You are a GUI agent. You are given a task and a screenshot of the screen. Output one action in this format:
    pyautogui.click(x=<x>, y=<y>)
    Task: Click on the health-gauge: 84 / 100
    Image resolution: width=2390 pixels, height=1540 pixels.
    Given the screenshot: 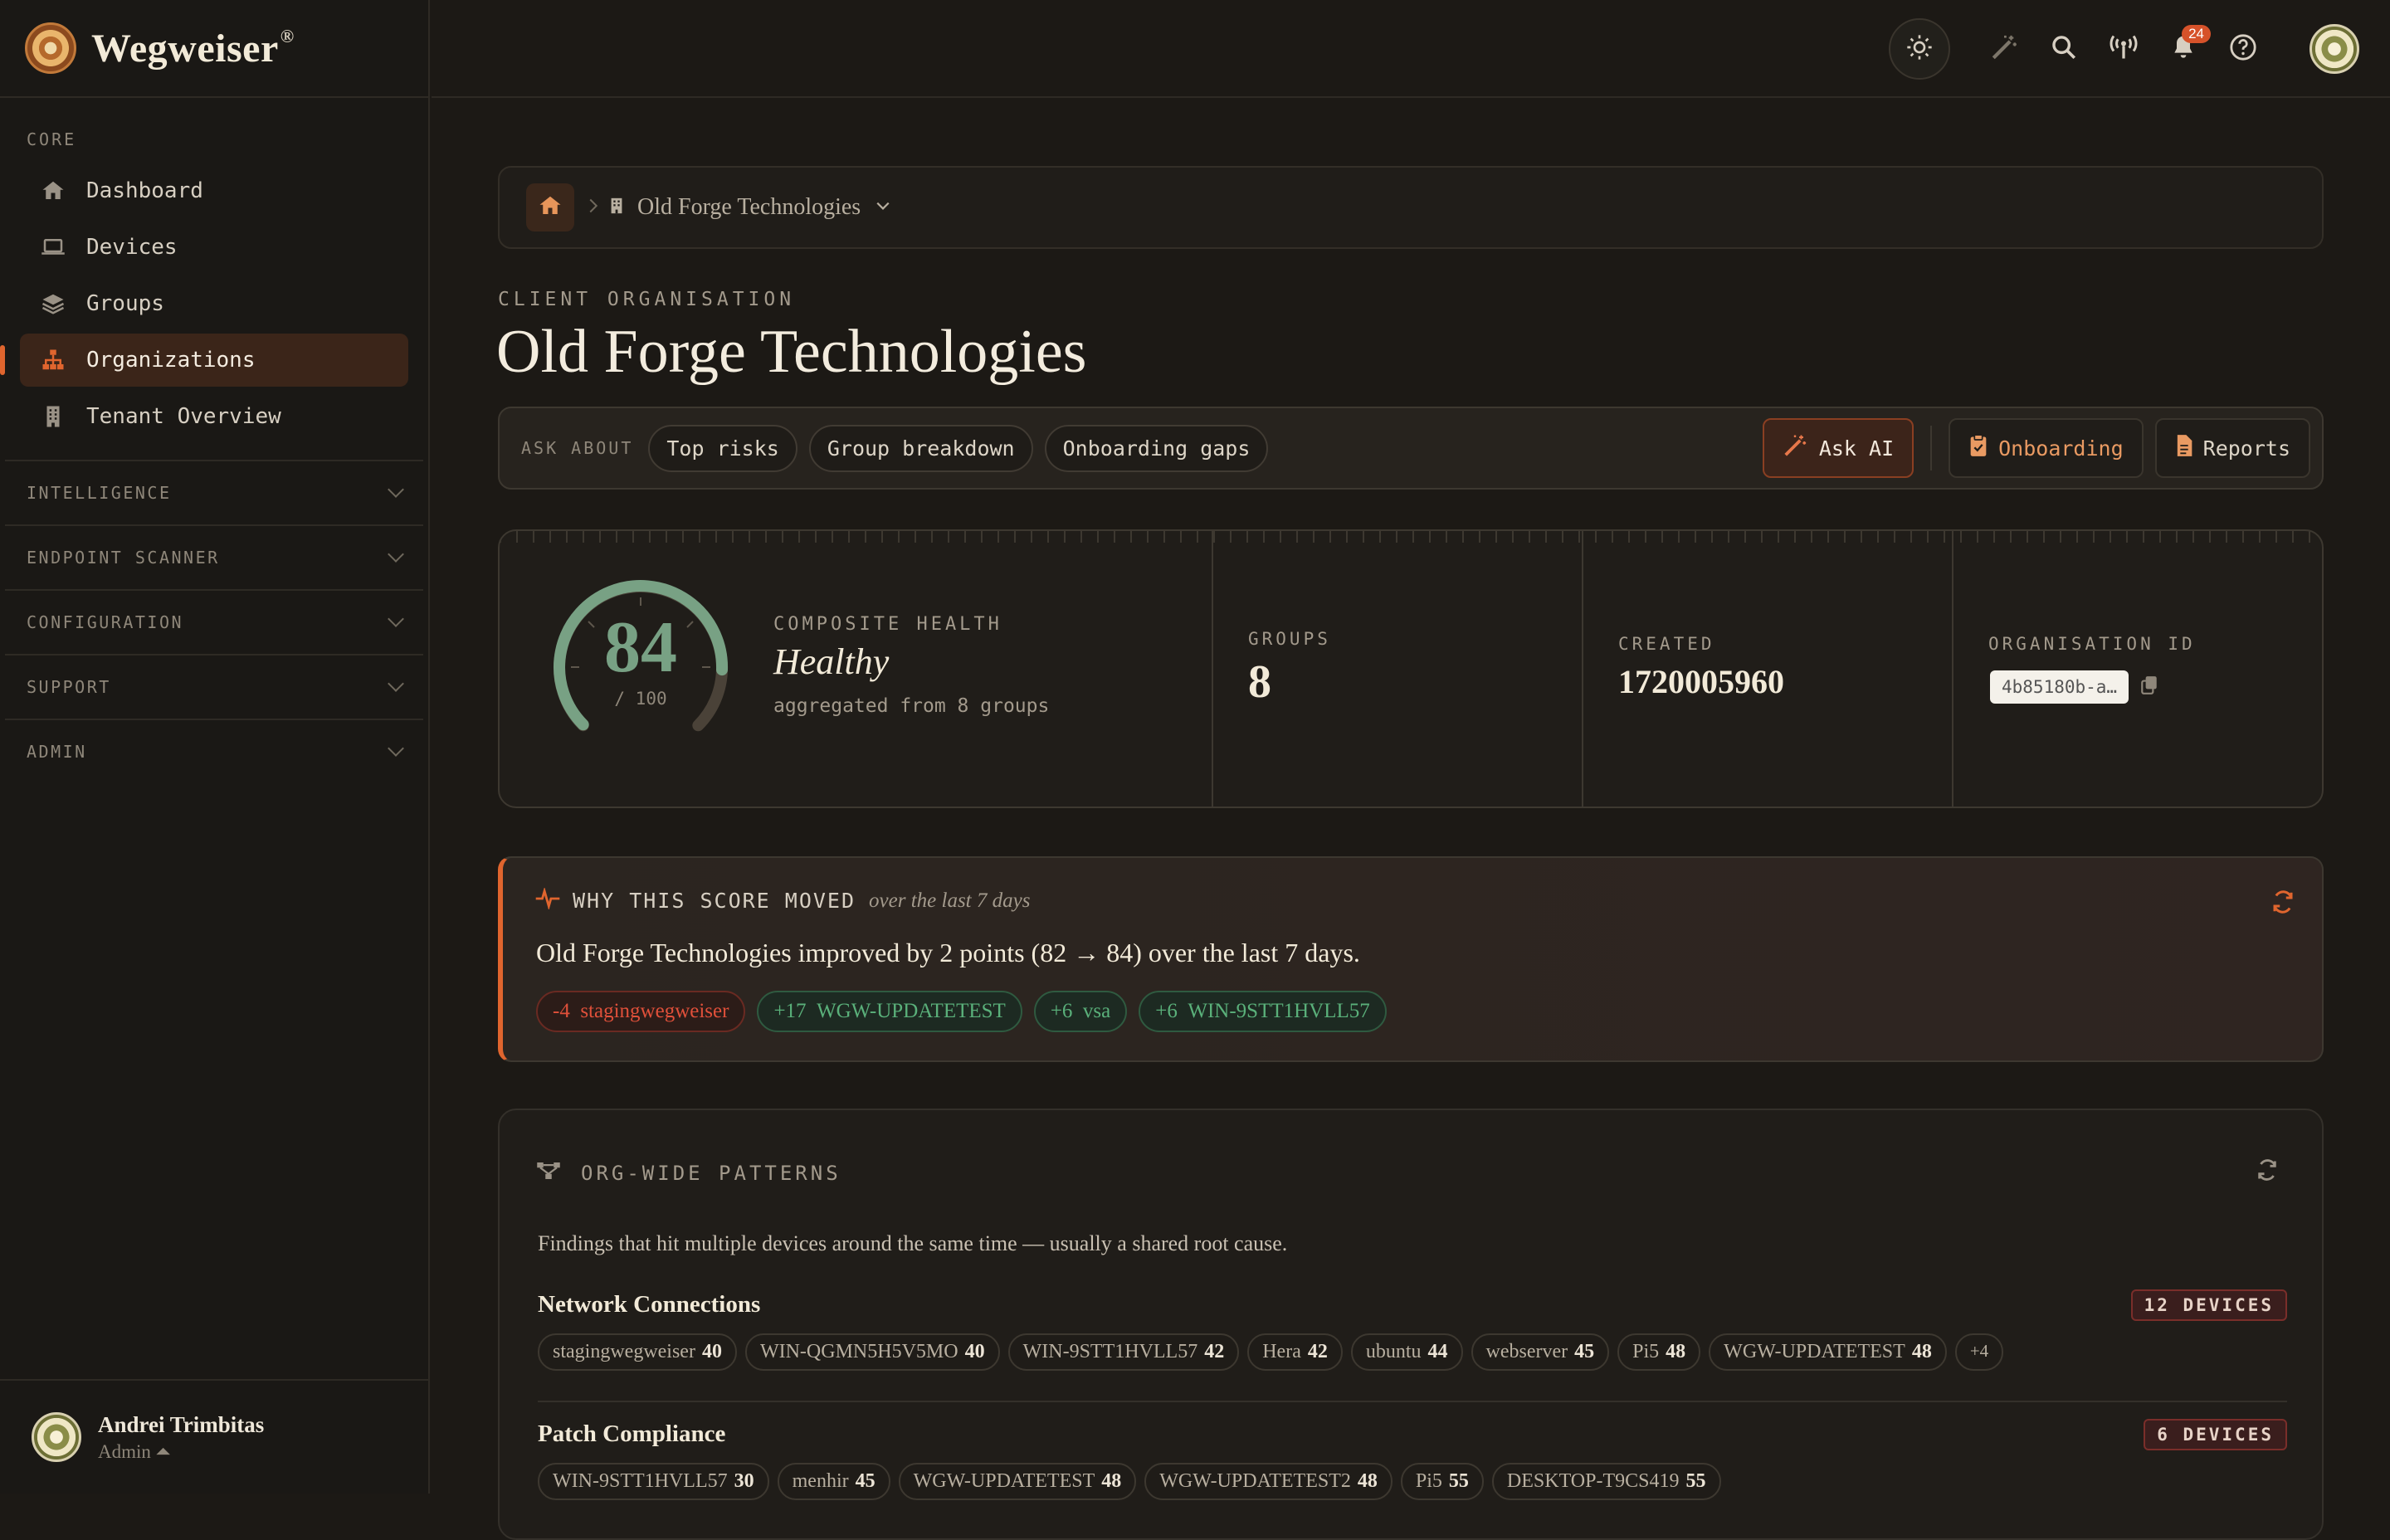 What is the action you would take?
    pyautogui.click(x=640, y=667)
    